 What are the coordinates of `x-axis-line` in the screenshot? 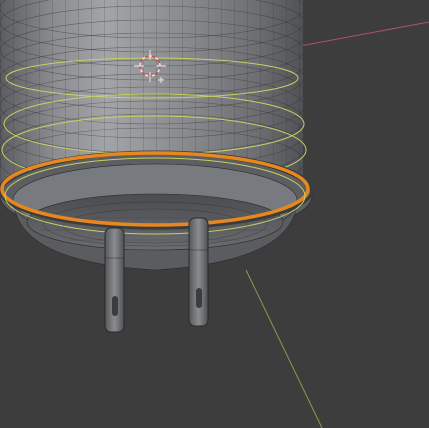 It's located at (364, 34).